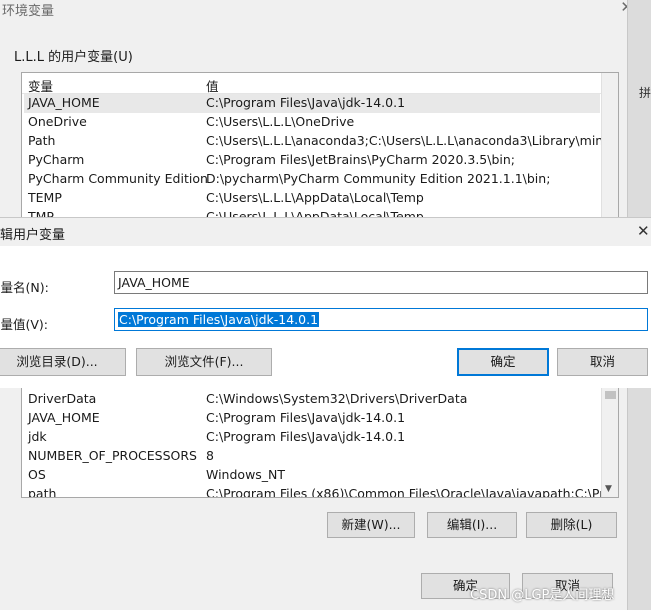  What do you see at coordinates (45, 197) in the screenshot?
I see `user-var-name: TEMP` at bounding box center [45, 197].